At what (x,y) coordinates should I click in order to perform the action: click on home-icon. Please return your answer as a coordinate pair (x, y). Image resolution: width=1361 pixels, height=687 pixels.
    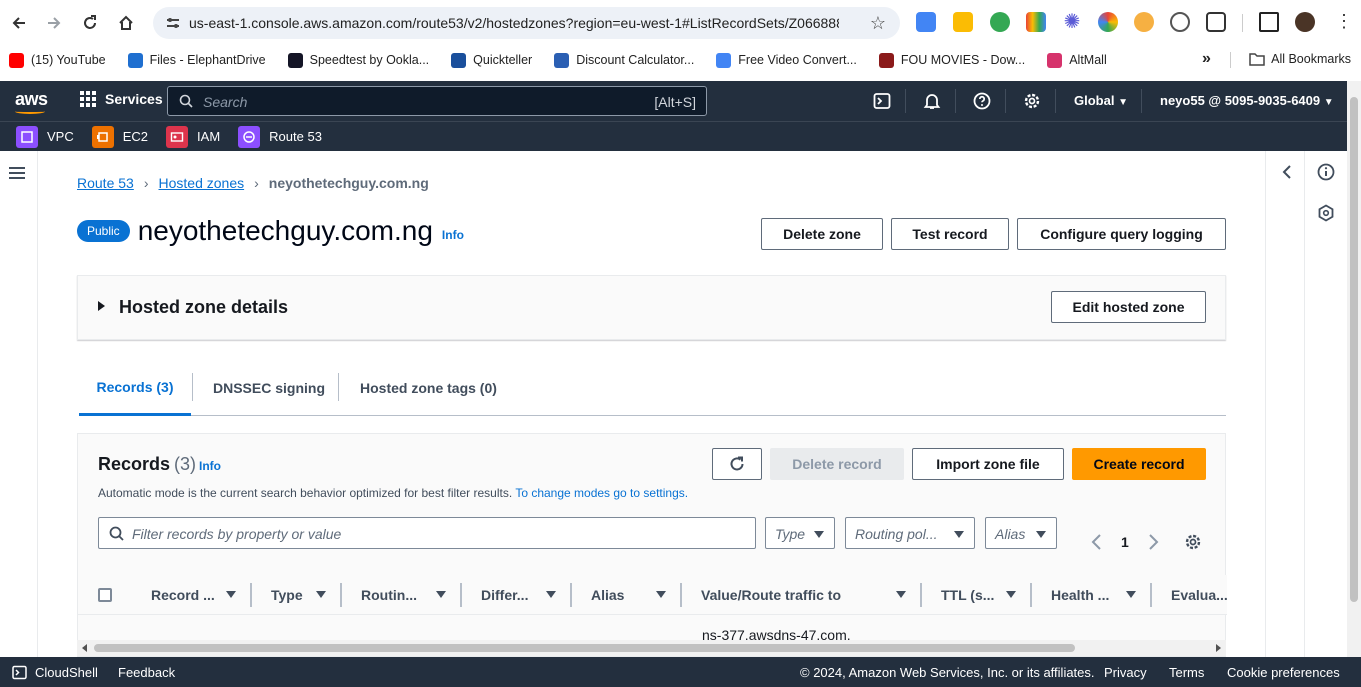
    Looking at the image, I should click on (126, 23).